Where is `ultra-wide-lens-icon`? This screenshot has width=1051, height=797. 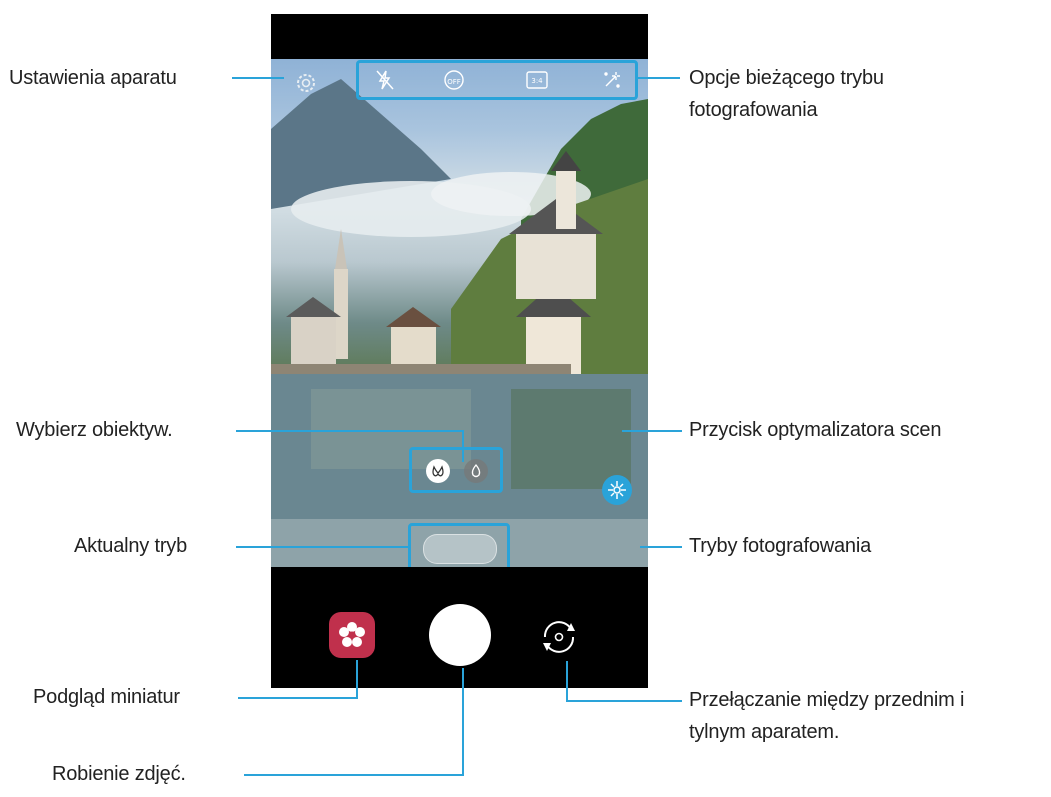 ultra-wide-lens-icon is located at coordinates (476, 470).